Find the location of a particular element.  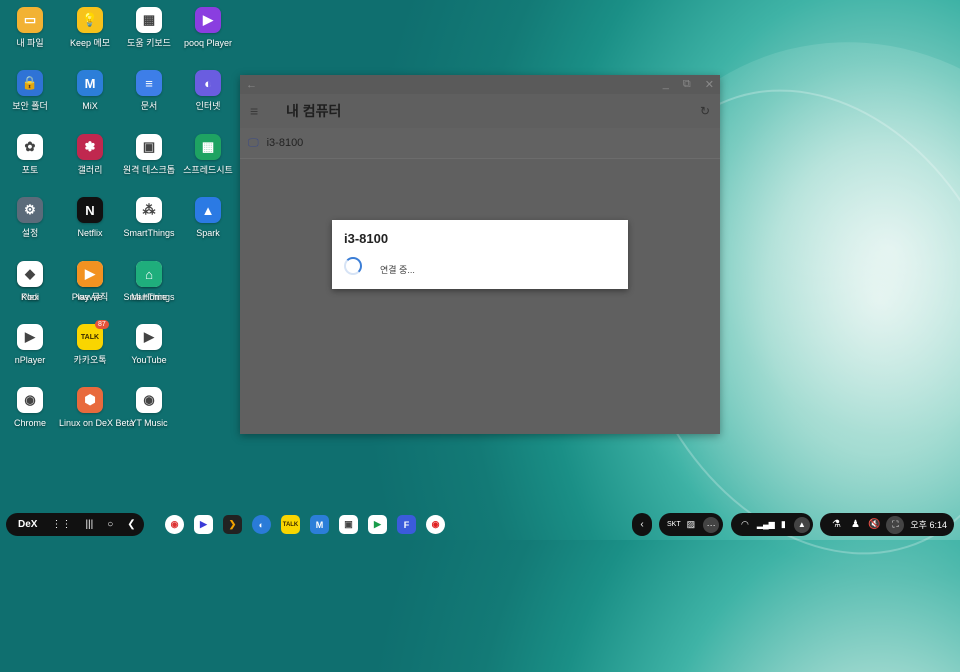

desktop-icon: ◐ 인터넷 is located at coordinates (208, 91).